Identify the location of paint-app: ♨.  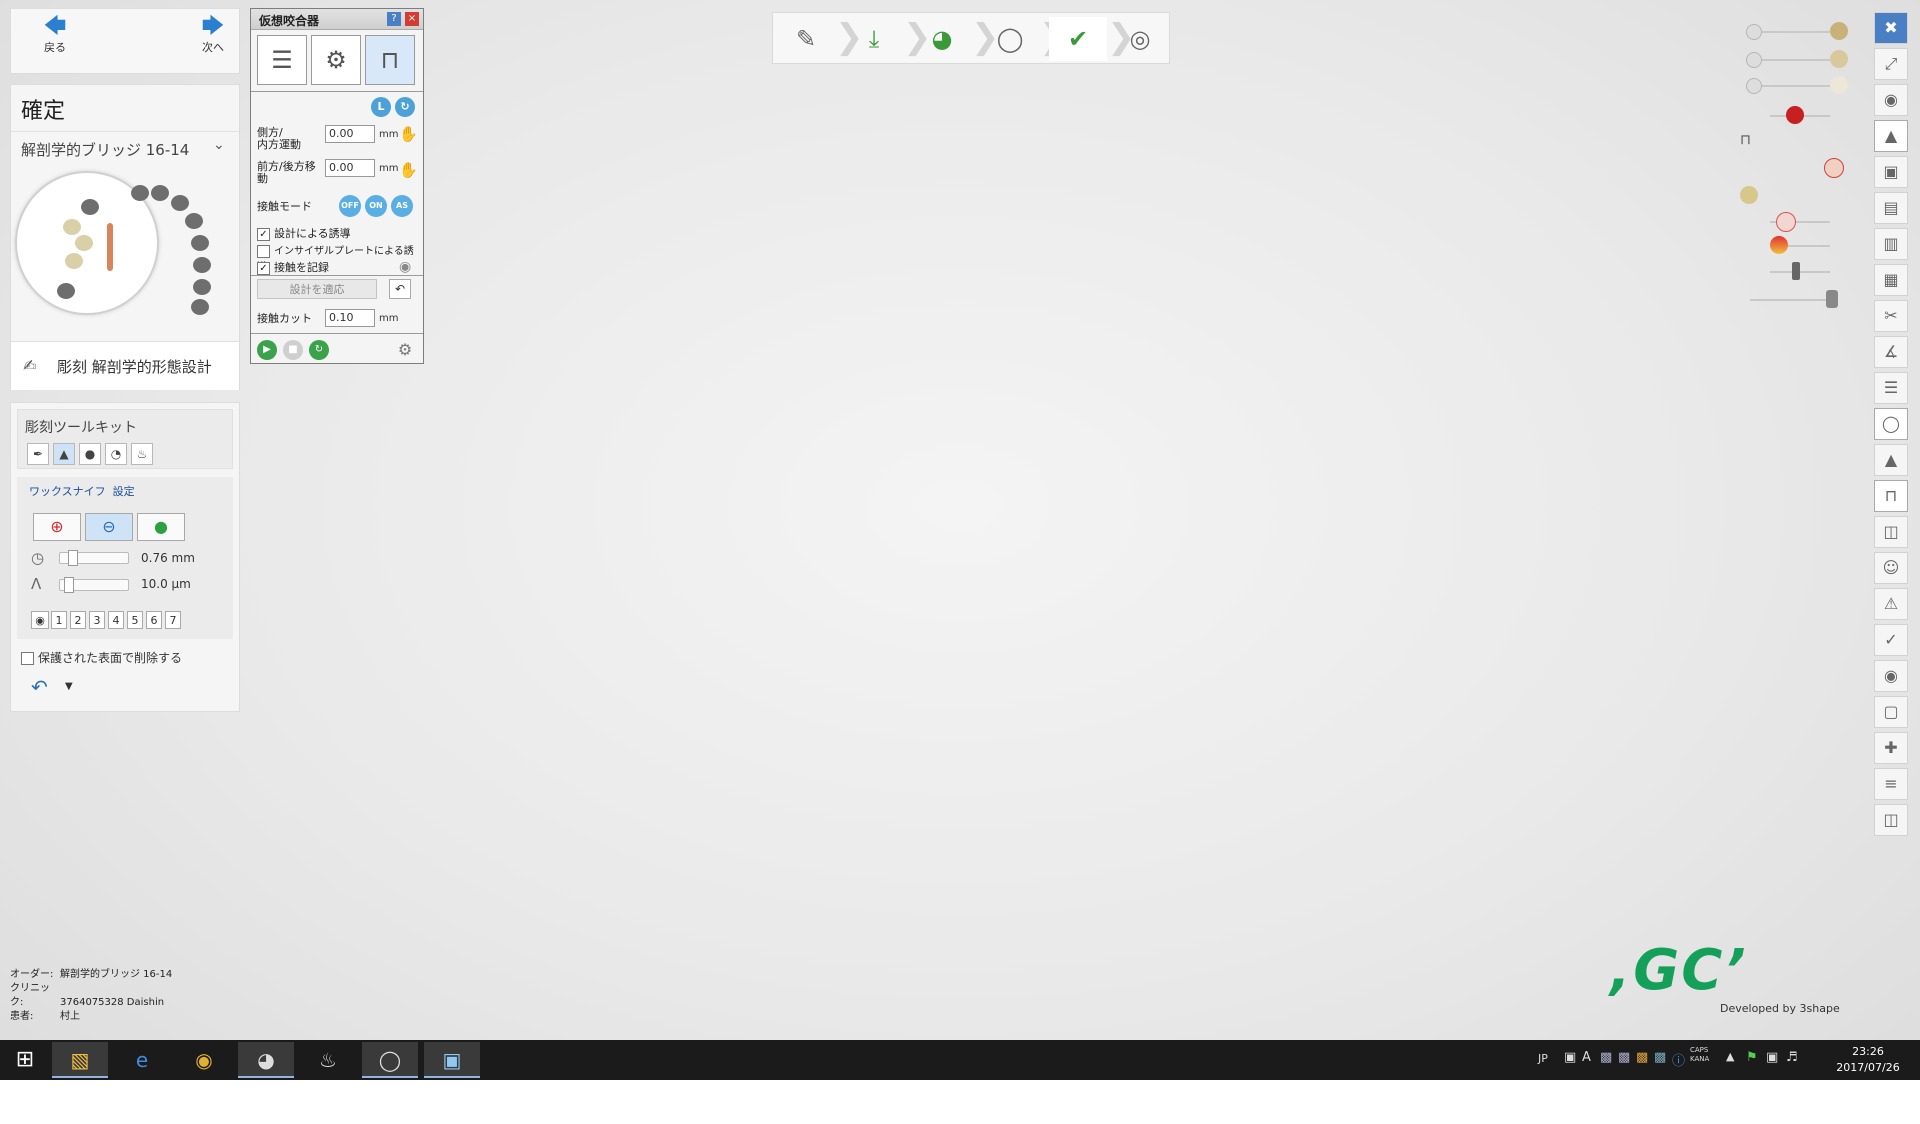
(328, 1060).